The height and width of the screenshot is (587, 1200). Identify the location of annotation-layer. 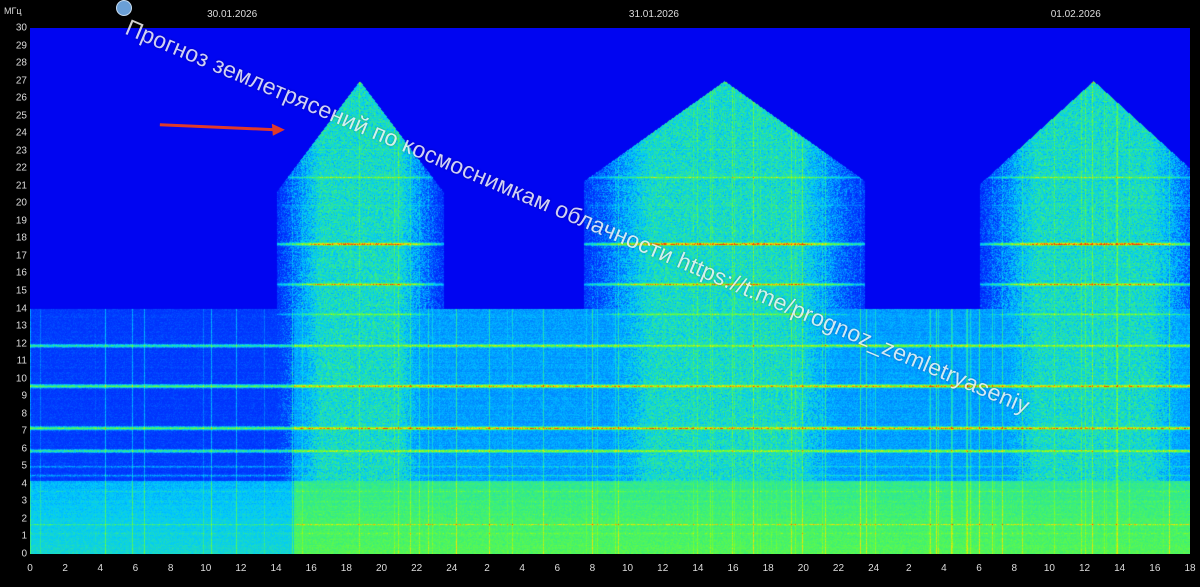
(222, 129).